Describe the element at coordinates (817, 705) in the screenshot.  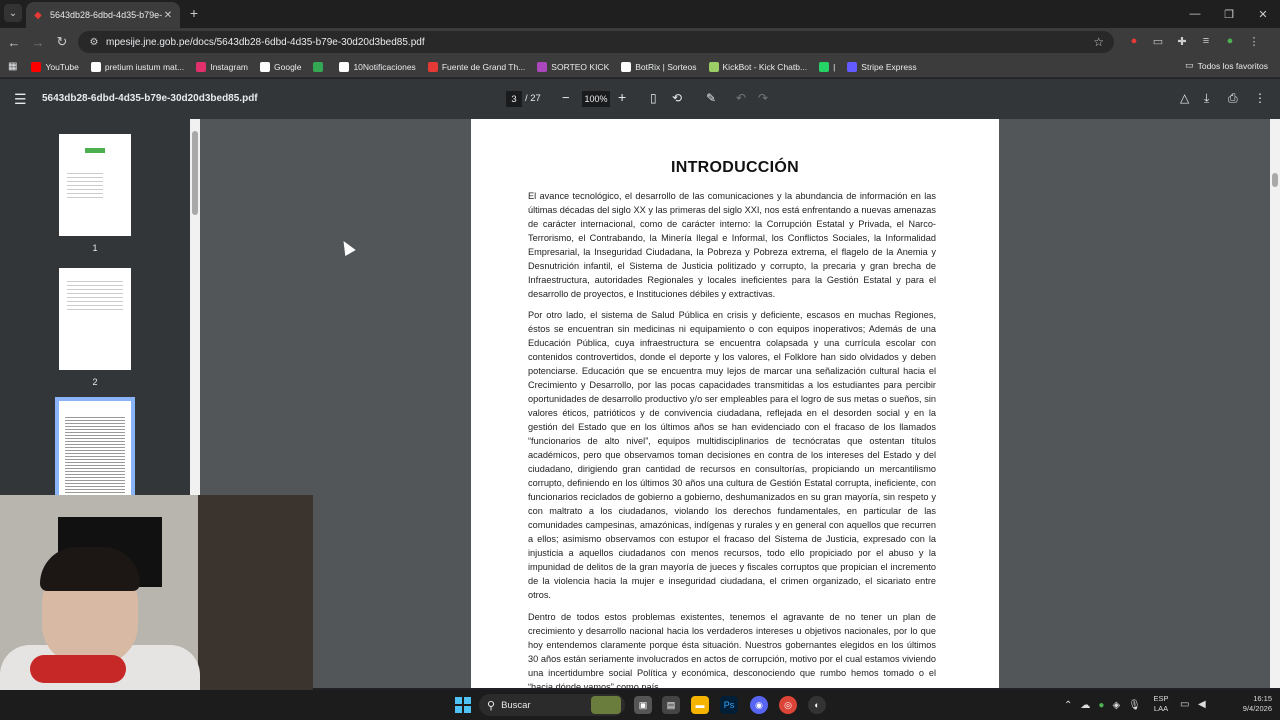
I see `obs-icon: ◐` at that location.